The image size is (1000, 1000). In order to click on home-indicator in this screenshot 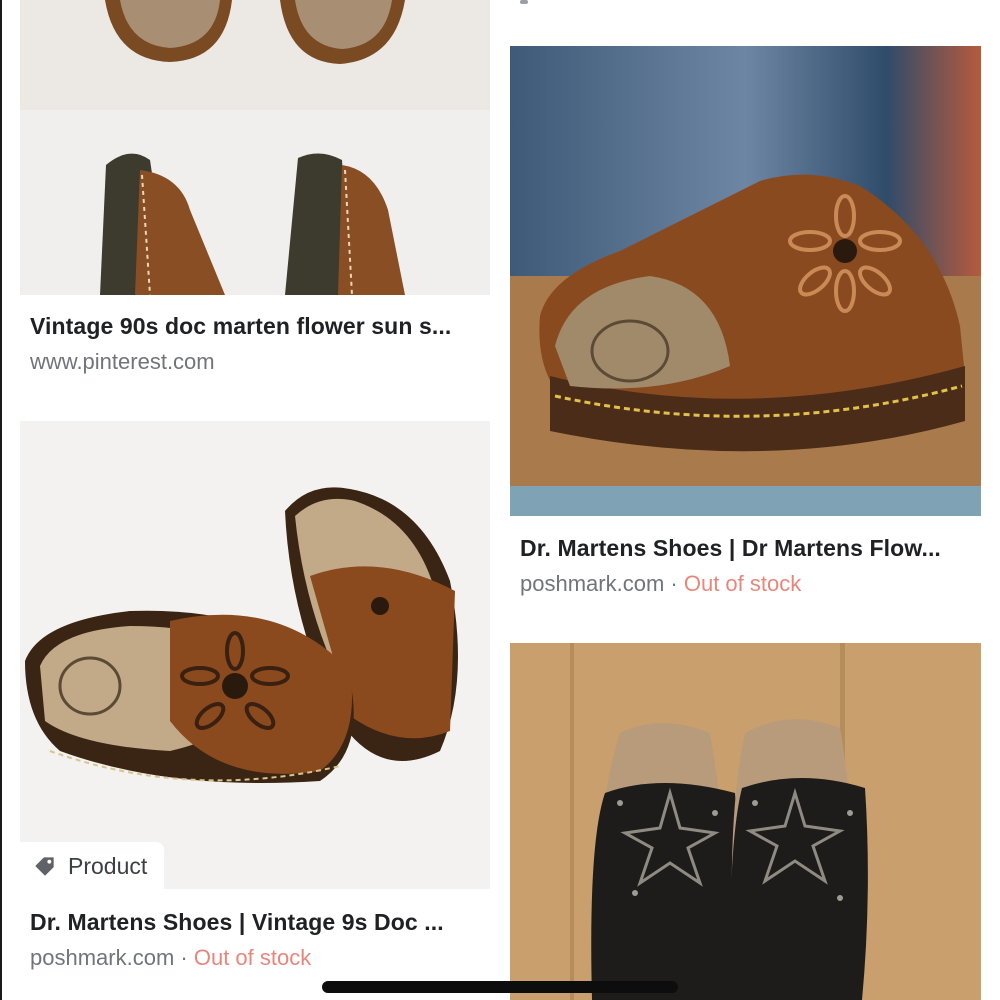, I will do `click(500, 987)`.